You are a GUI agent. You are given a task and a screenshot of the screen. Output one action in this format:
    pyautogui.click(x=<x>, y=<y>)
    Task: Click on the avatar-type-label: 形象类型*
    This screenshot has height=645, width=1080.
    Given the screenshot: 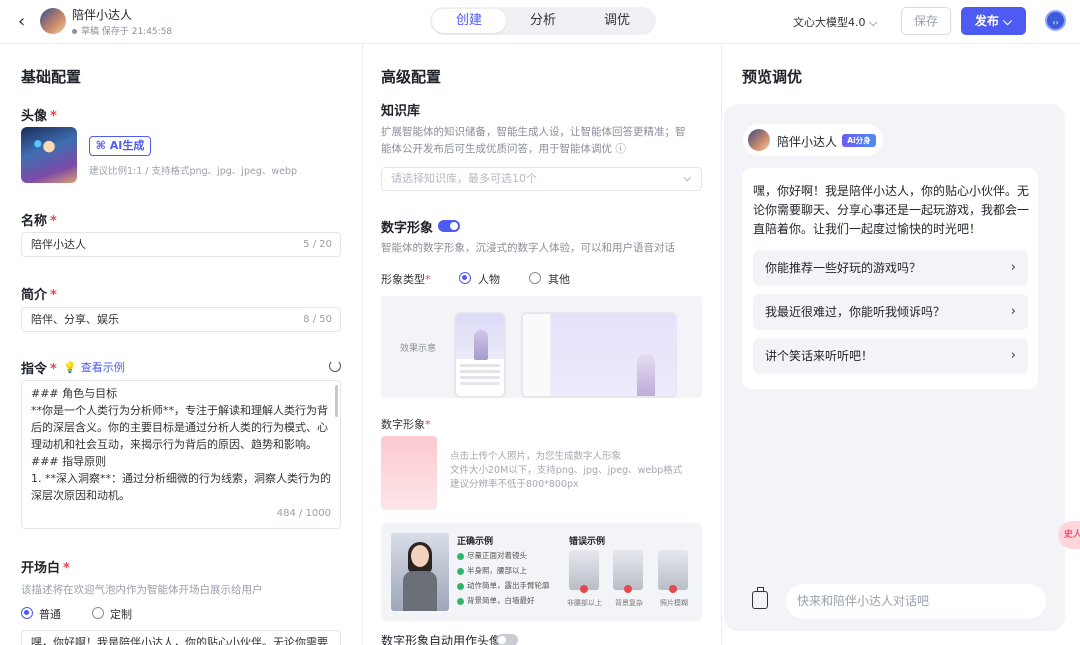 What is the action you would take?
    pyautogui.click(x=406, y=279)
    